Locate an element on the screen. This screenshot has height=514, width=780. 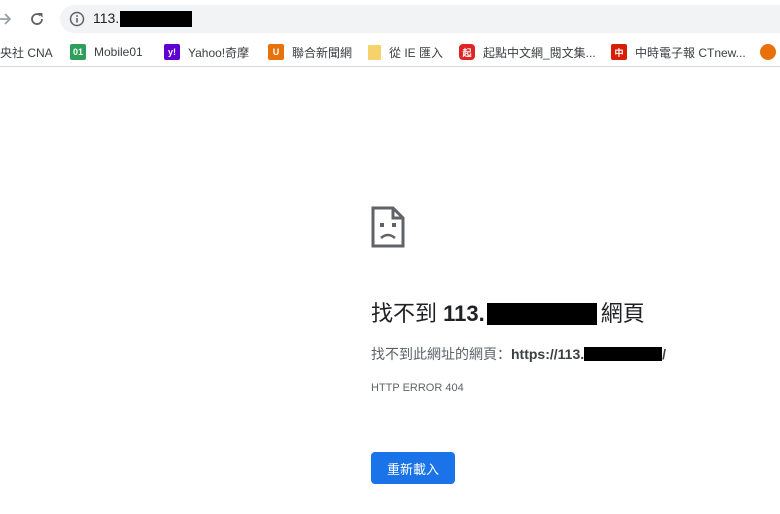
error-desc-url: https://113. is located at coordinates (548, 354).